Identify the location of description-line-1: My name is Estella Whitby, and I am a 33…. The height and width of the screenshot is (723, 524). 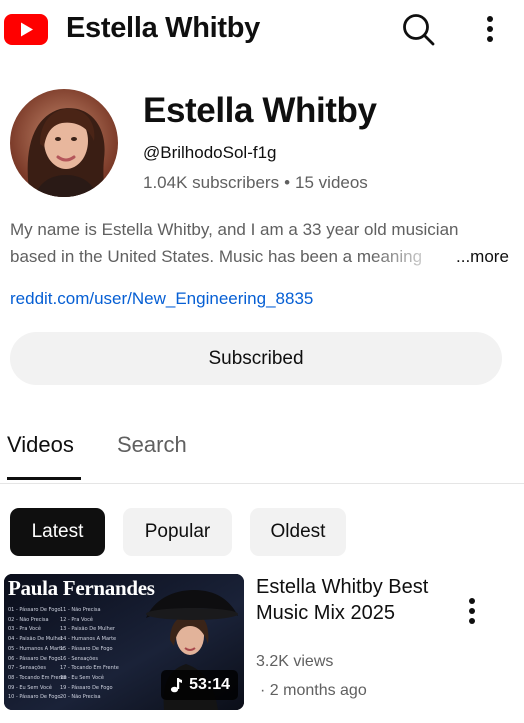
(234, 229).